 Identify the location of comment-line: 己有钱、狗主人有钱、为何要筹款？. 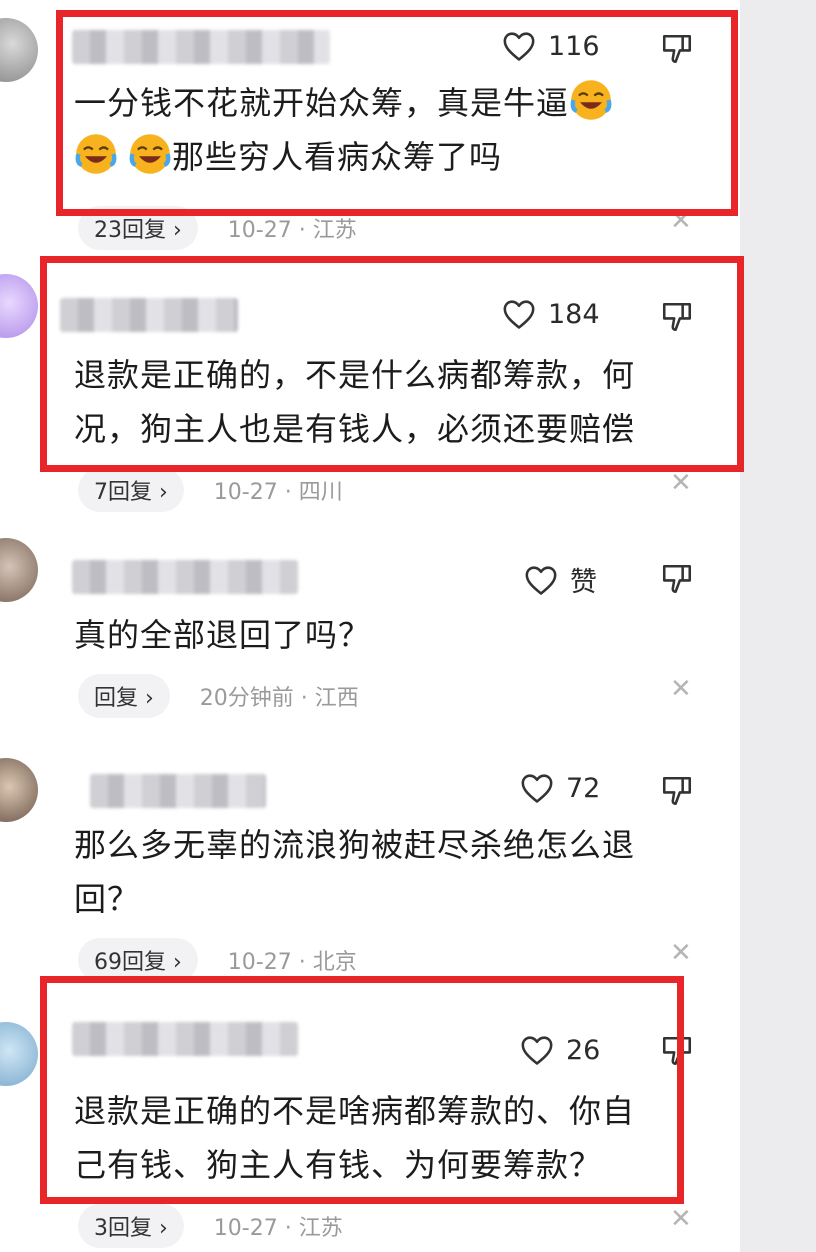
(338, 1165).